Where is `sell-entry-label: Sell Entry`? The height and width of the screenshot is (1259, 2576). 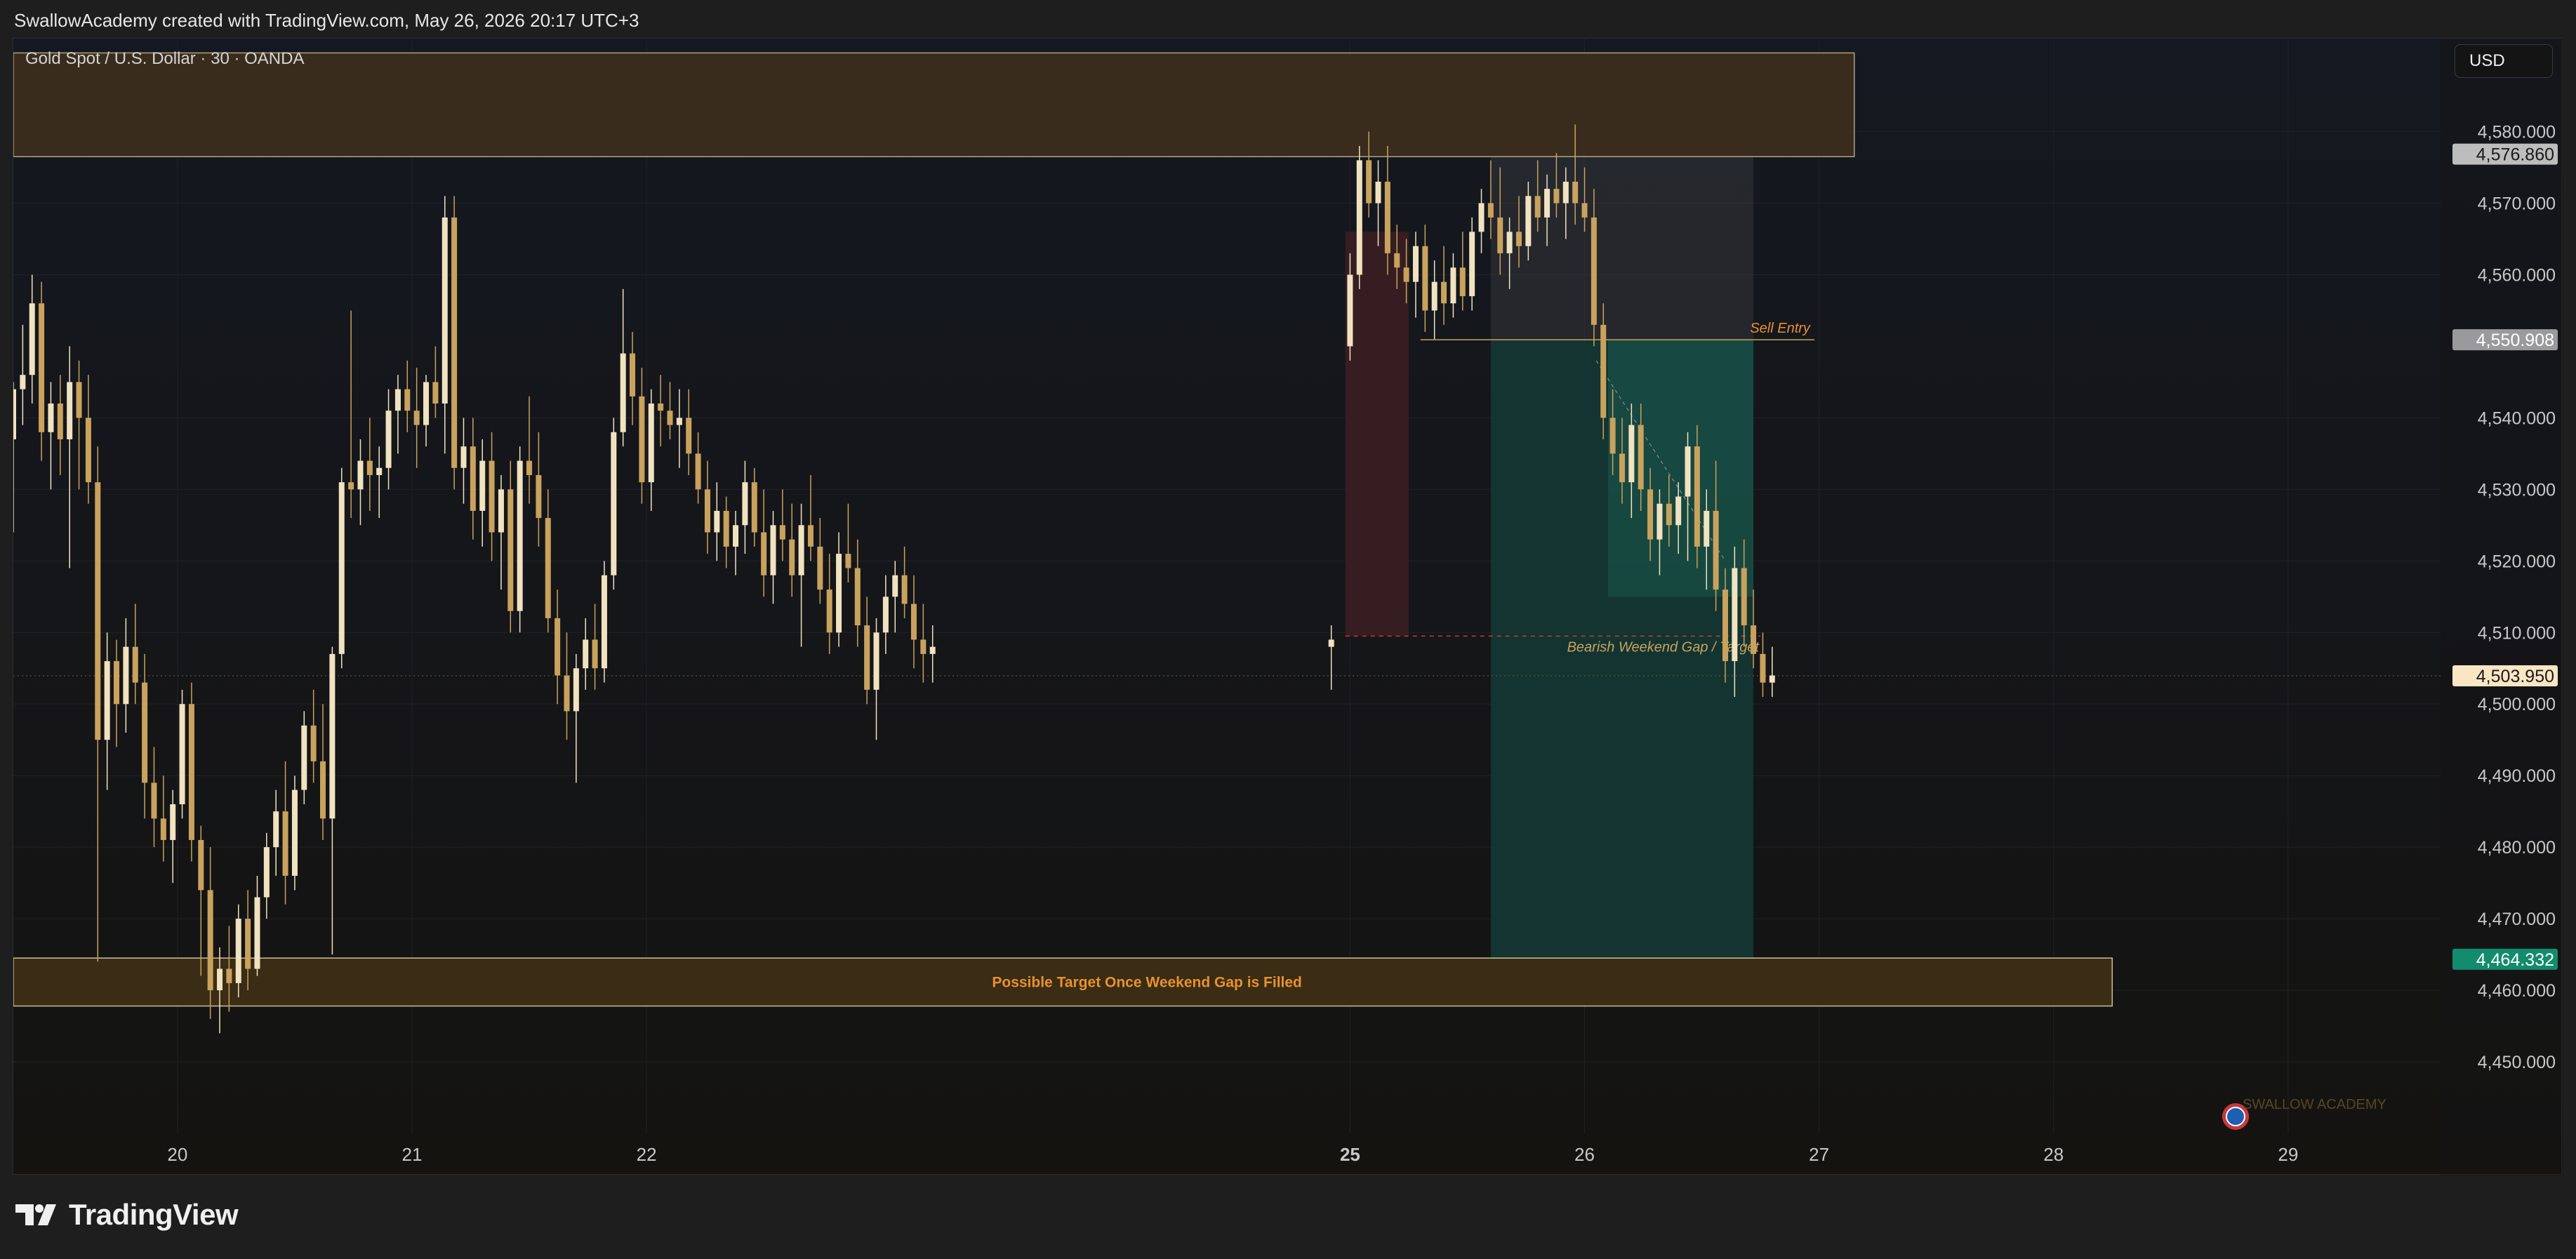
sell-entry-label: Sell Entry is located at coordinates (1781, 328).